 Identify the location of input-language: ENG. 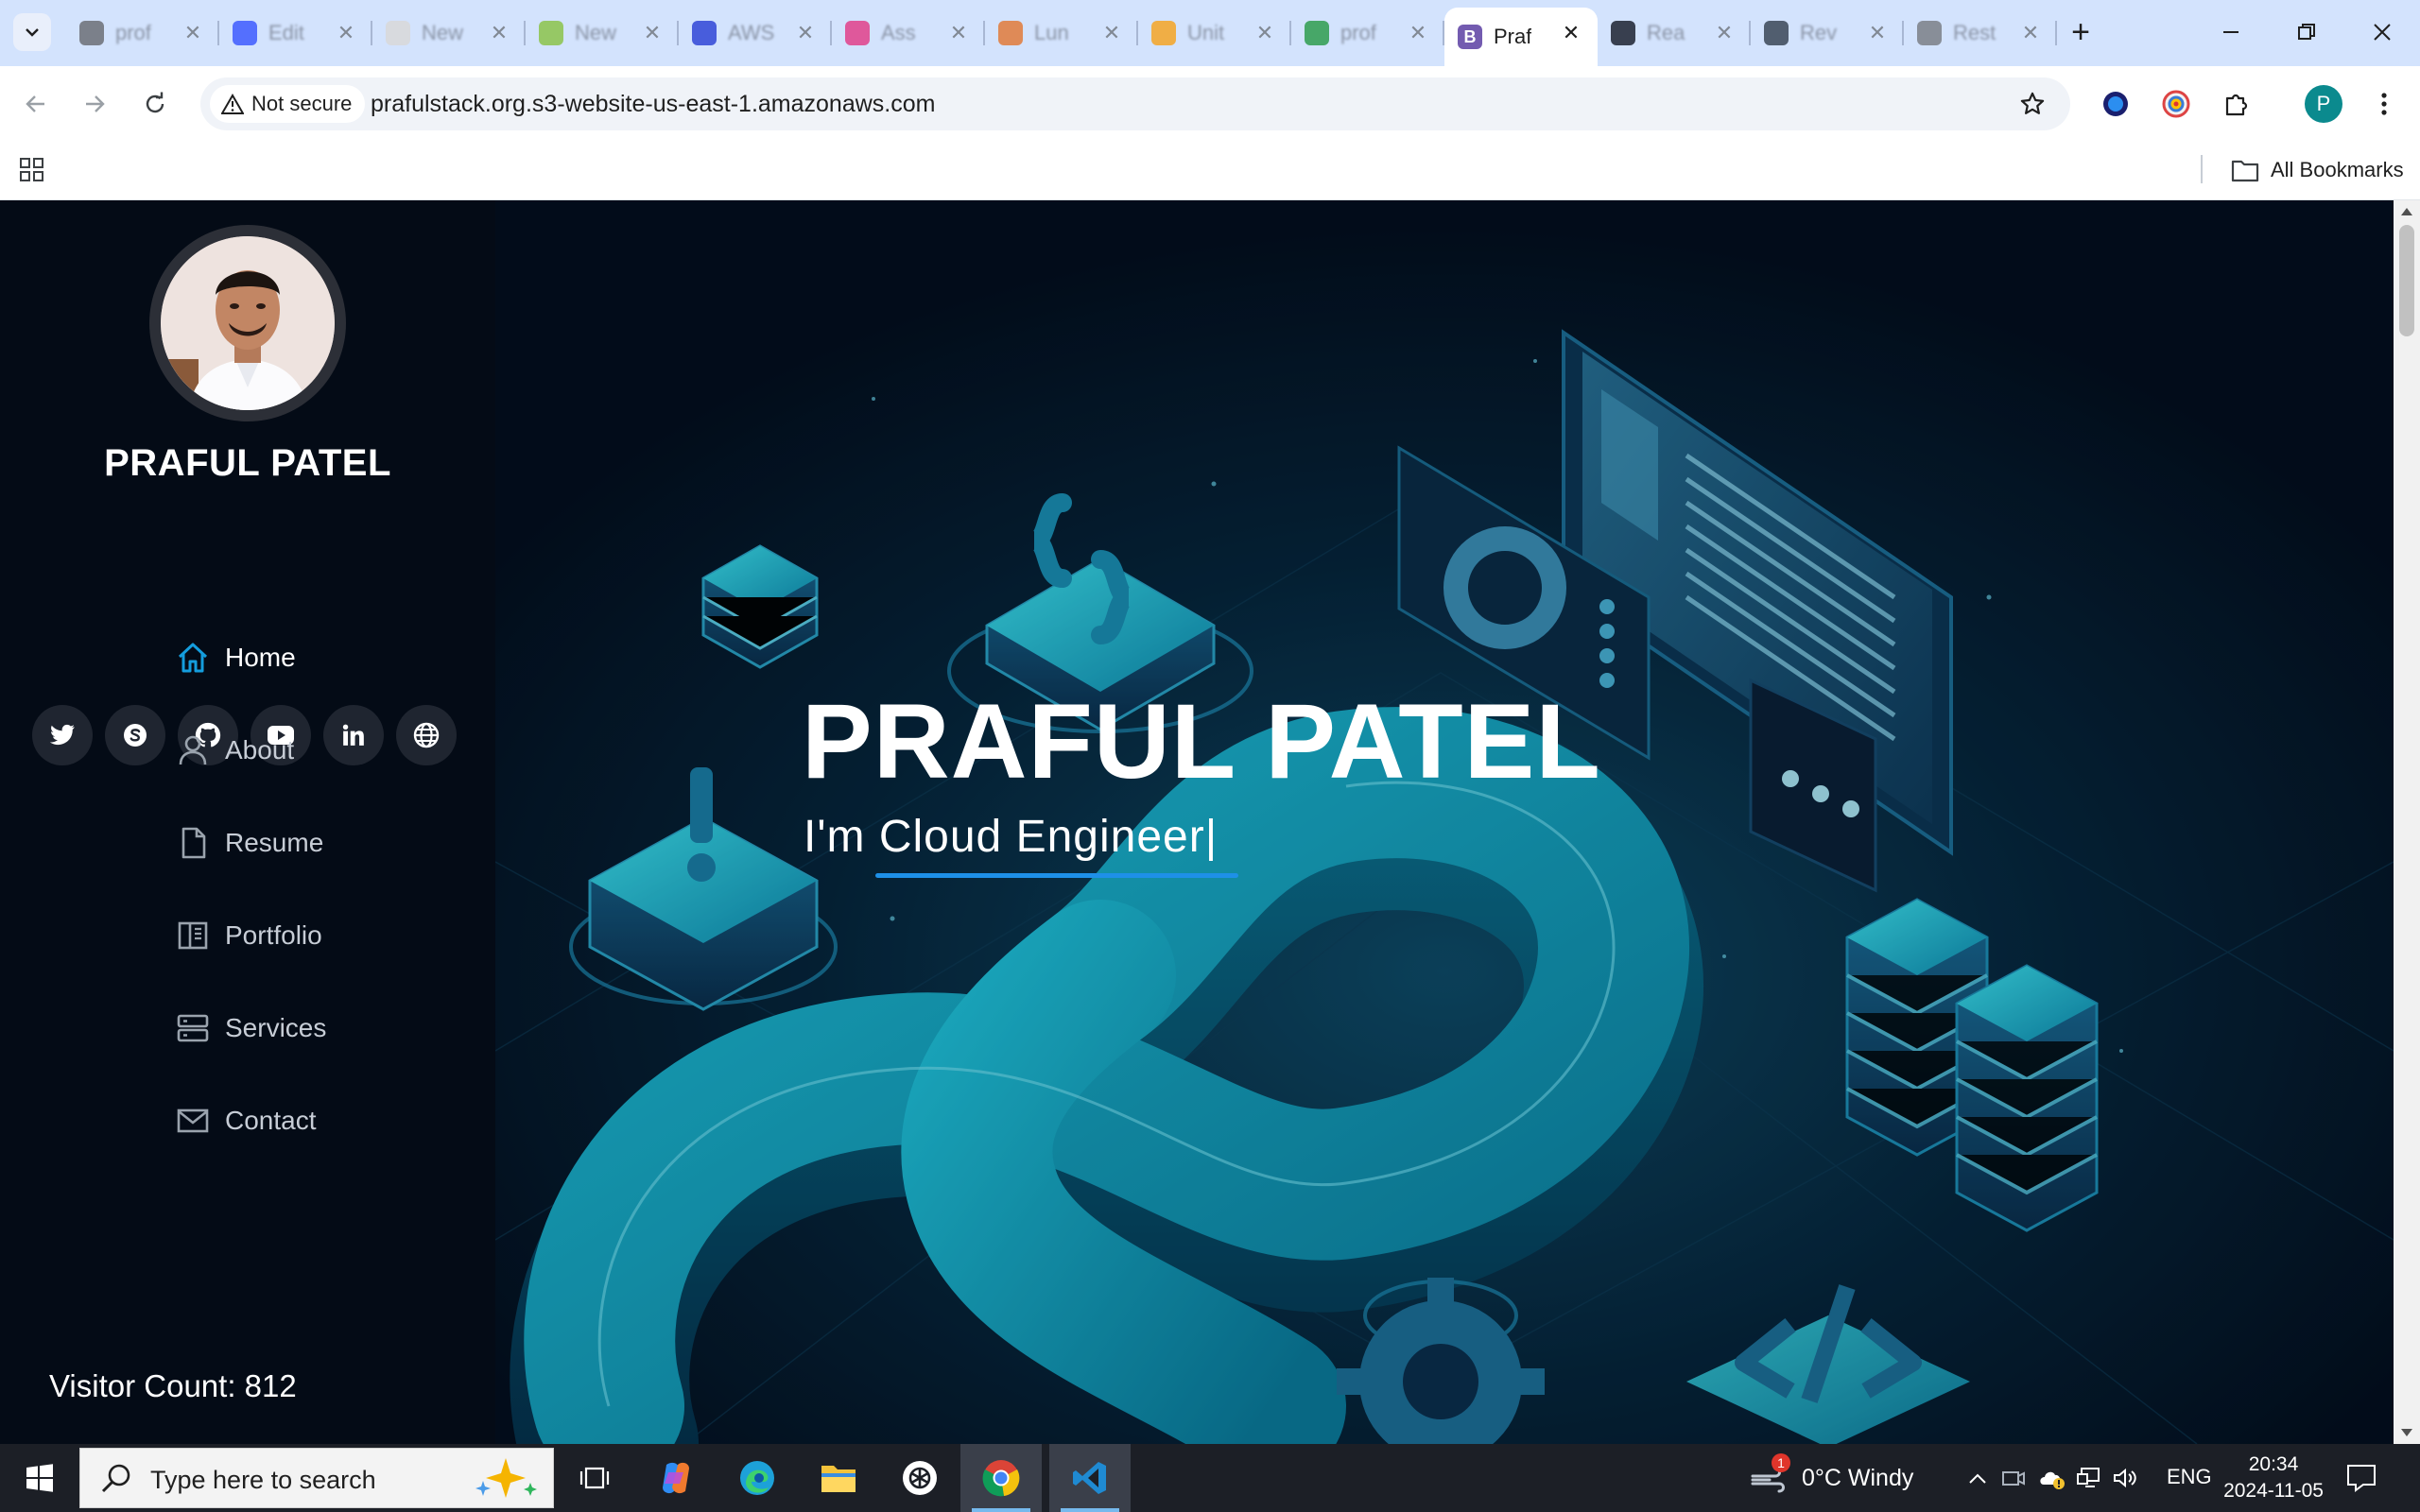
(2189, 1477).